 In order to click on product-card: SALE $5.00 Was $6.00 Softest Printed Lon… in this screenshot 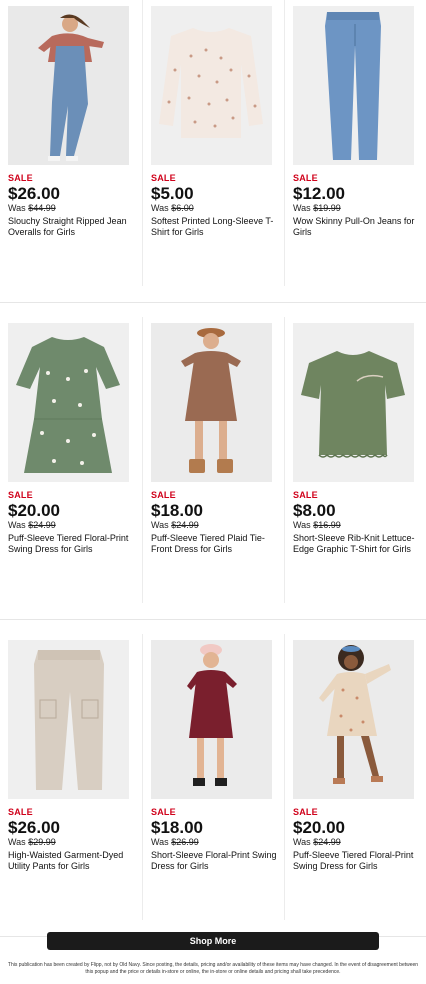, I will do `click(213, 143)`.